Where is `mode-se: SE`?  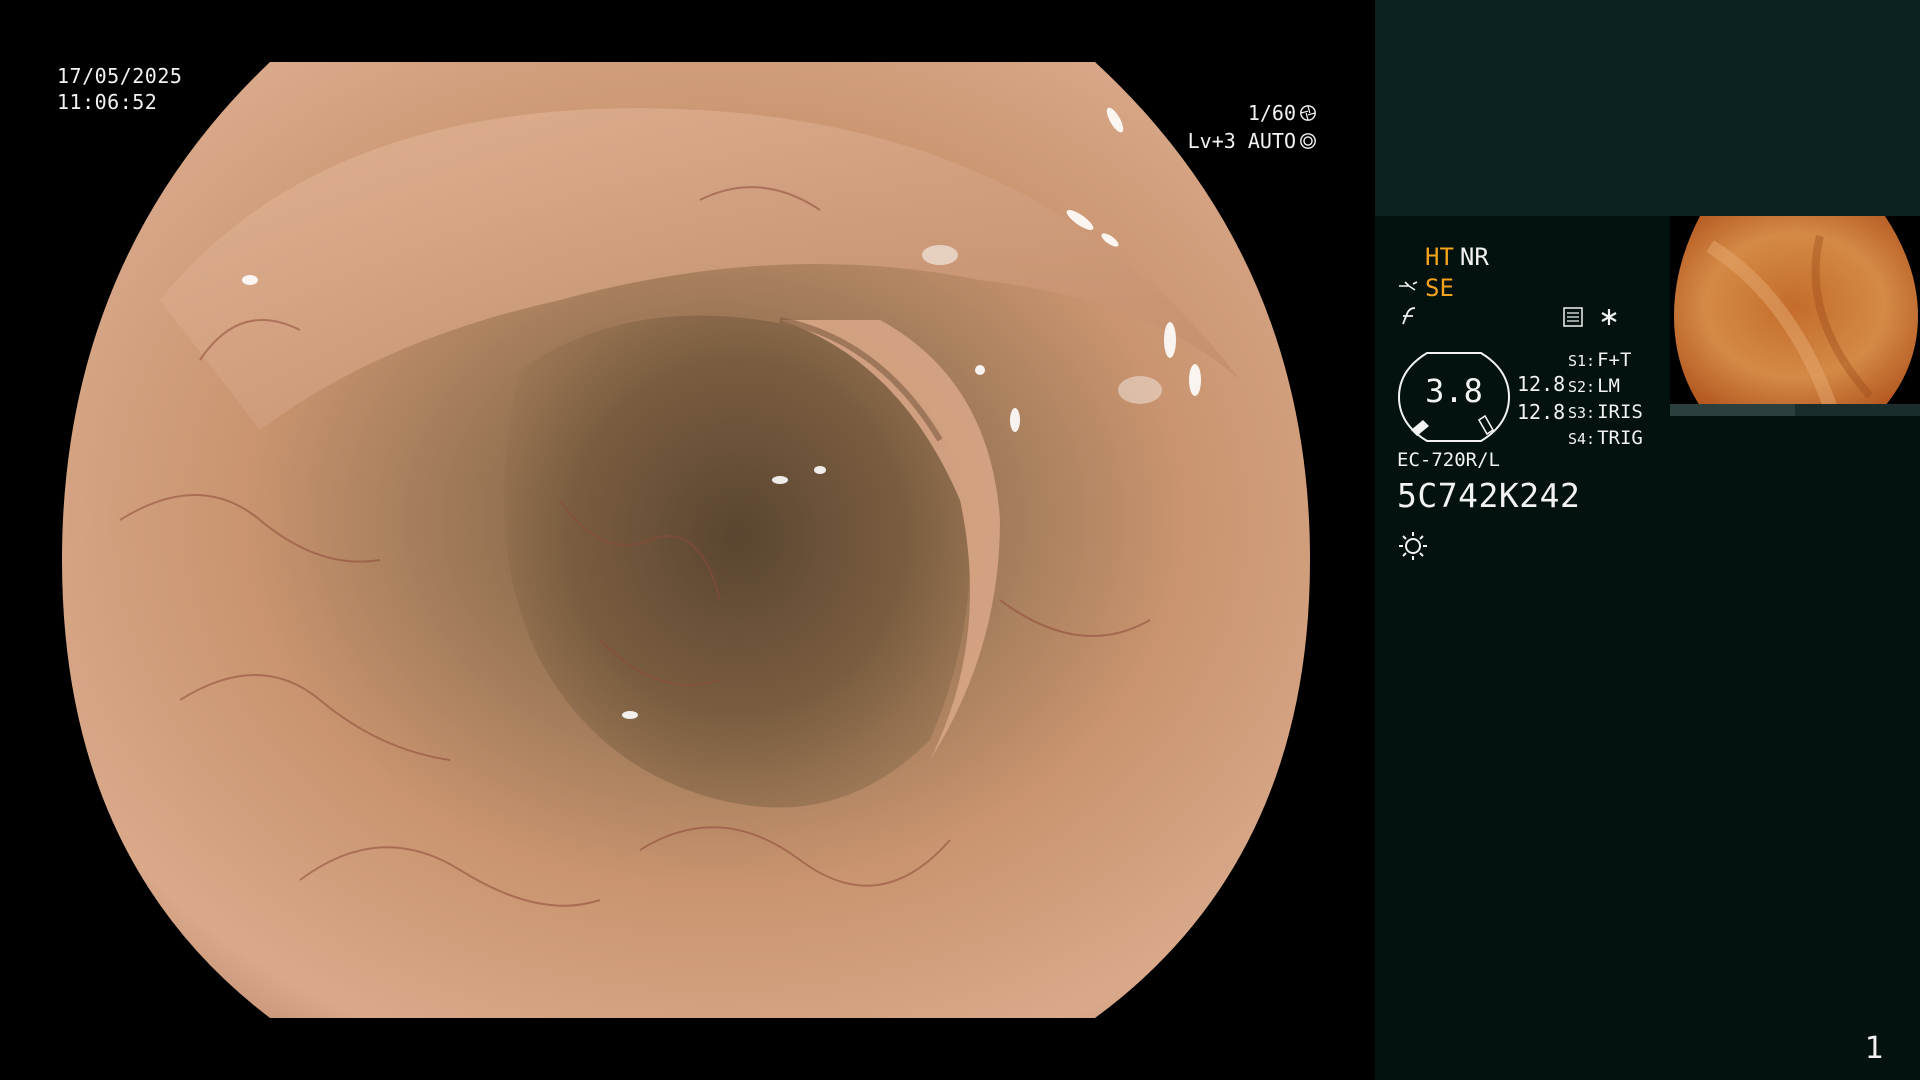 mode-se: SE is located at coordinates (1439, 288).